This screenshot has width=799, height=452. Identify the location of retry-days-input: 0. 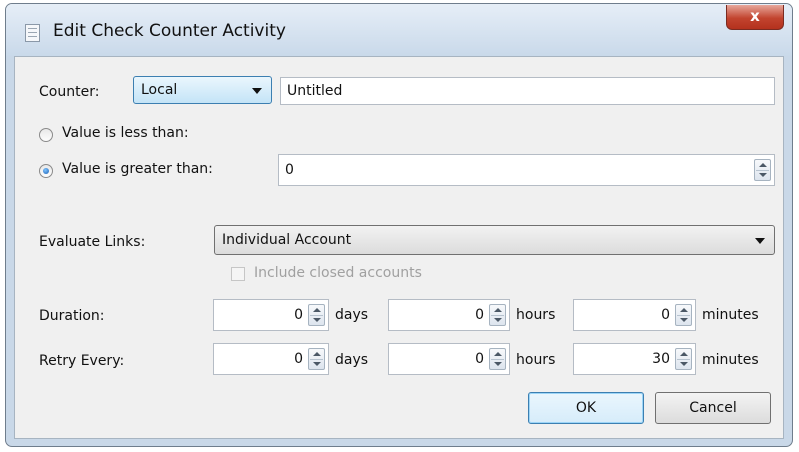
(271, 359).